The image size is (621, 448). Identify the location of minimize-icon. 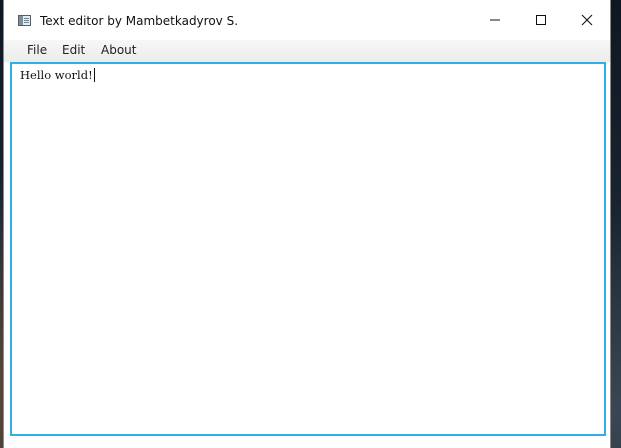
(495, 20).